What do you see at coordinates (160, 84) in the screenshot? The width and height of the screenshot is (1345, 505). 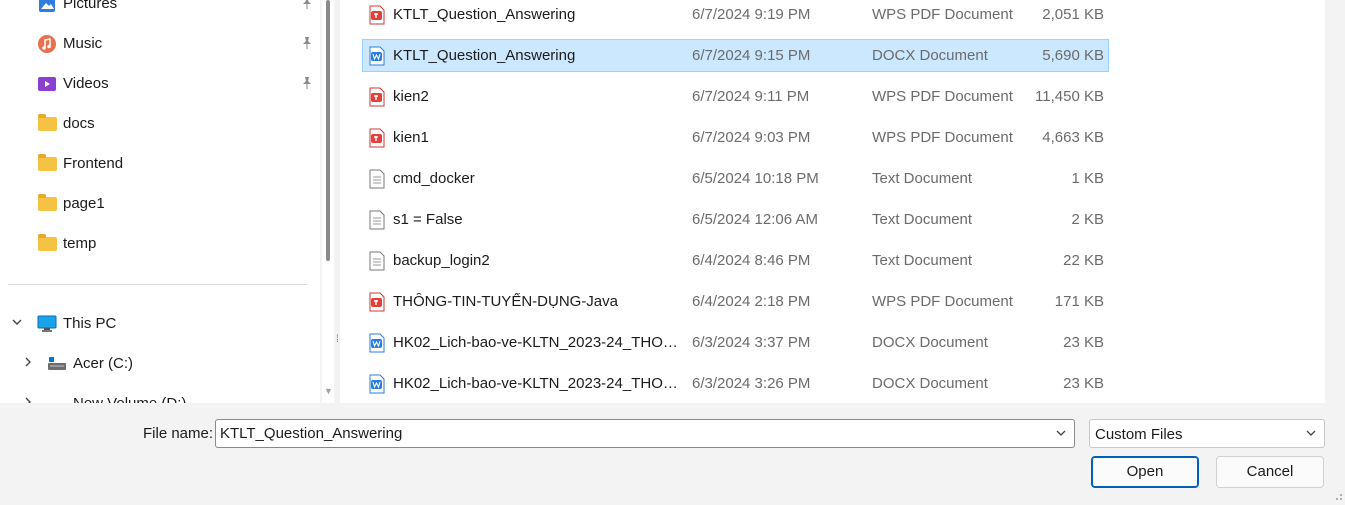 I see `nav-item-videos: Videos` at bounding box center [160, 84].